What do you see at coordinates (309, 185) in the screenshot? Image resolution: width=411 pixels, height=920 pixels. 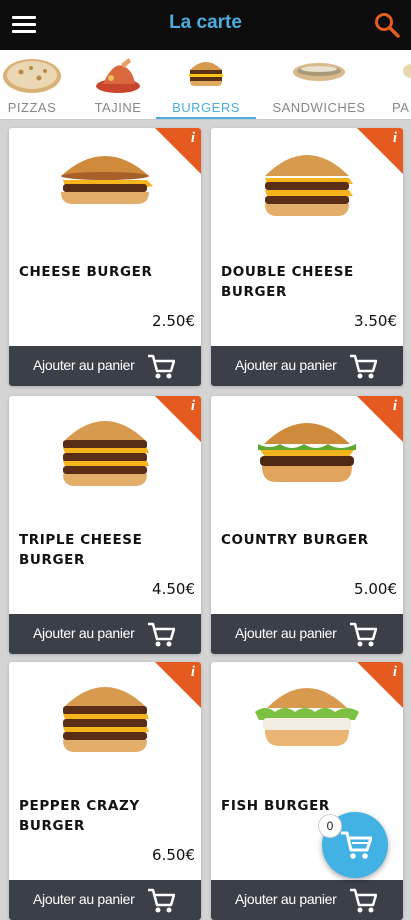 I see `double-cheese-burger-image` at bounding box center [309, 185].